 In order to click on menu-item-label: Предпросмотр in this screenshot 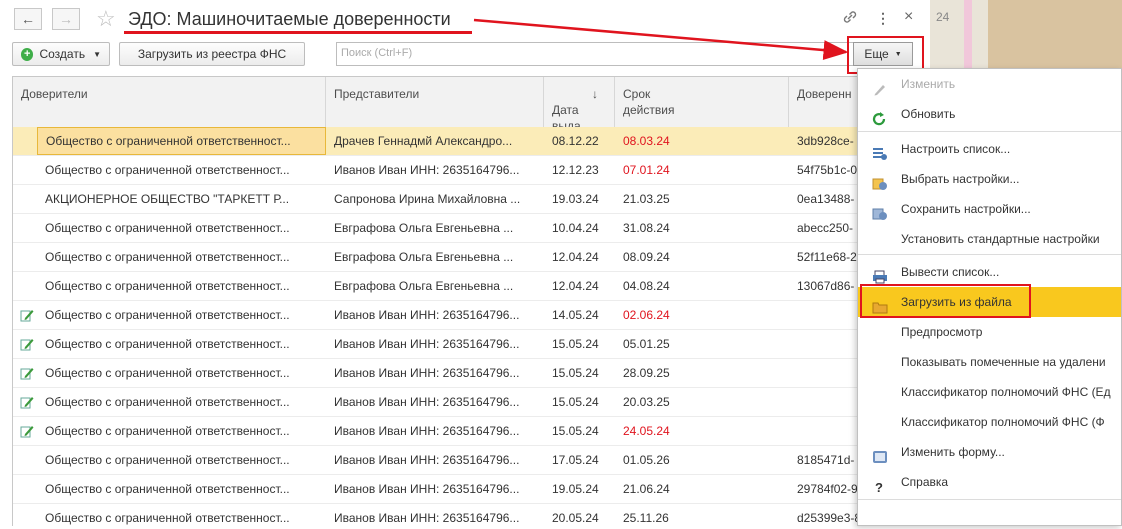, I will do `click(942, 332)`.